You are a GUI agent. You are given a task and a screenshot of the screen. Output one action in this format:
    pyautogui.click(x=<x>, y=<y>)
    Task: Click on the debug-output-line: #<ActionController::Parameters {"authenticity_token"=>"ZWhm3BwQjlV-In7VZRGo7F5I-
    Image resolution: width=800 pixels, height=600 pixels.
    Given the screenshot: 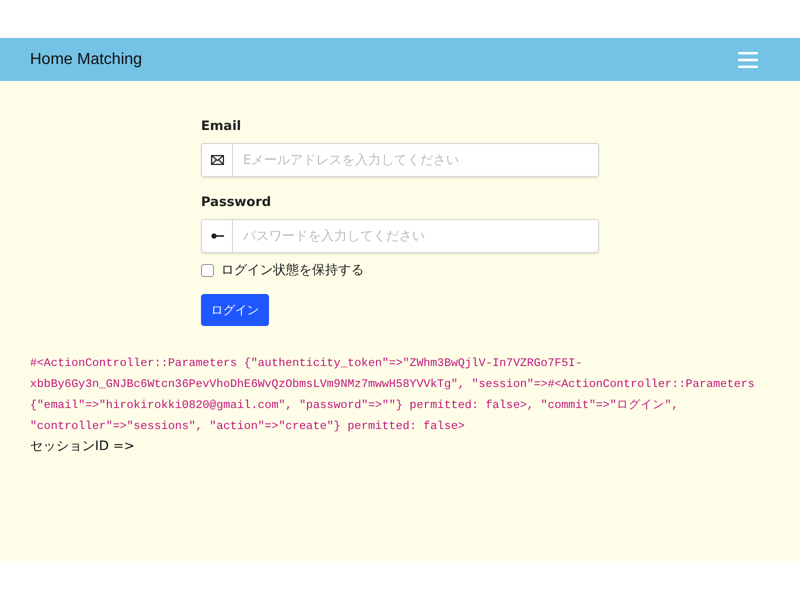 What is the action you would take?
    pyautogui.click(x=306, y=364)
    